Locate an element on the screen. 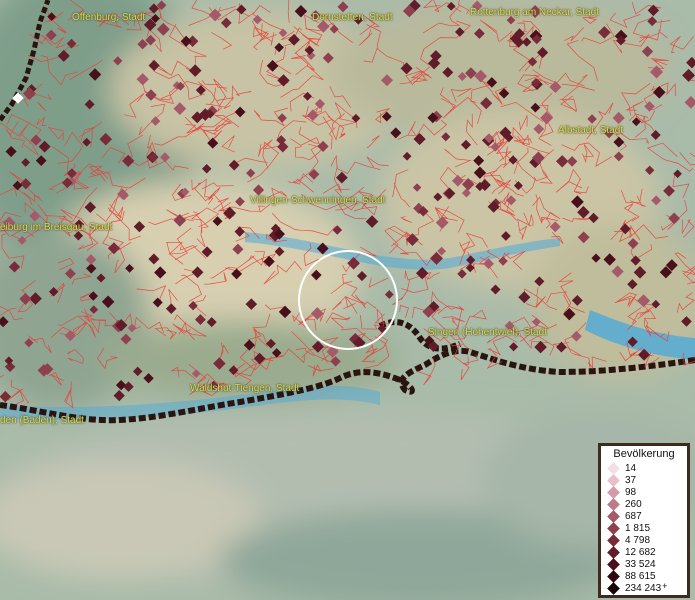 This screenshot has height=600, width=695. legend-item: 12 682 is located at coordinates (644, 553).